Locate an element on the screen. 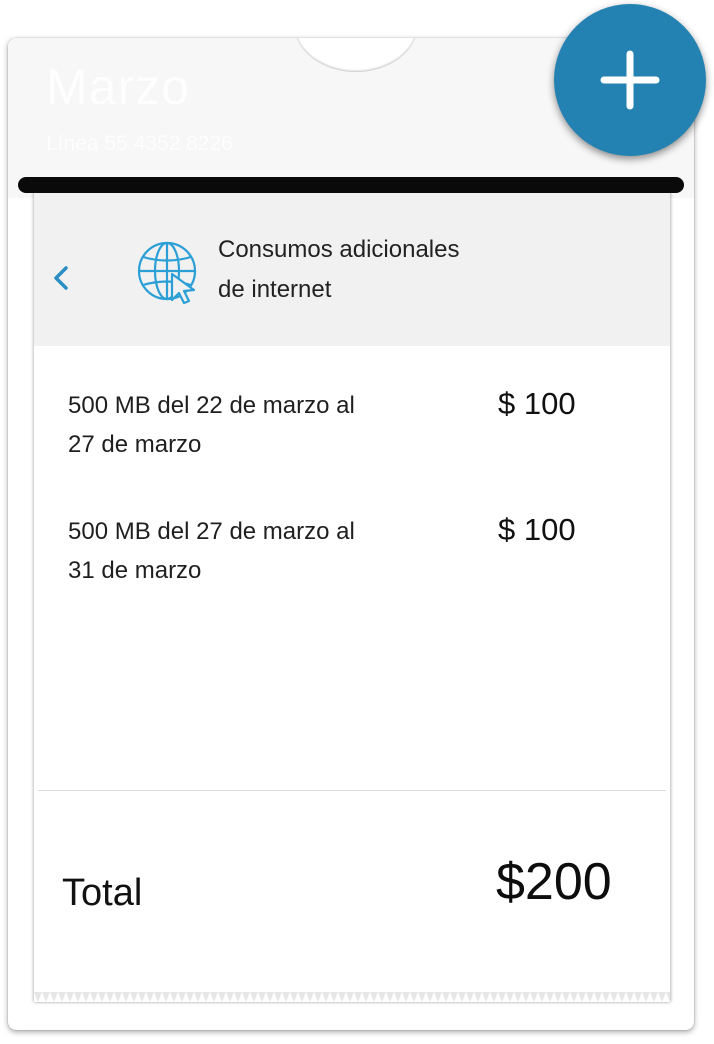 The width and height of the screenshot is (714, 1044). detail-title: Consumos adicionales de internet is located at coordinates (388, 270).